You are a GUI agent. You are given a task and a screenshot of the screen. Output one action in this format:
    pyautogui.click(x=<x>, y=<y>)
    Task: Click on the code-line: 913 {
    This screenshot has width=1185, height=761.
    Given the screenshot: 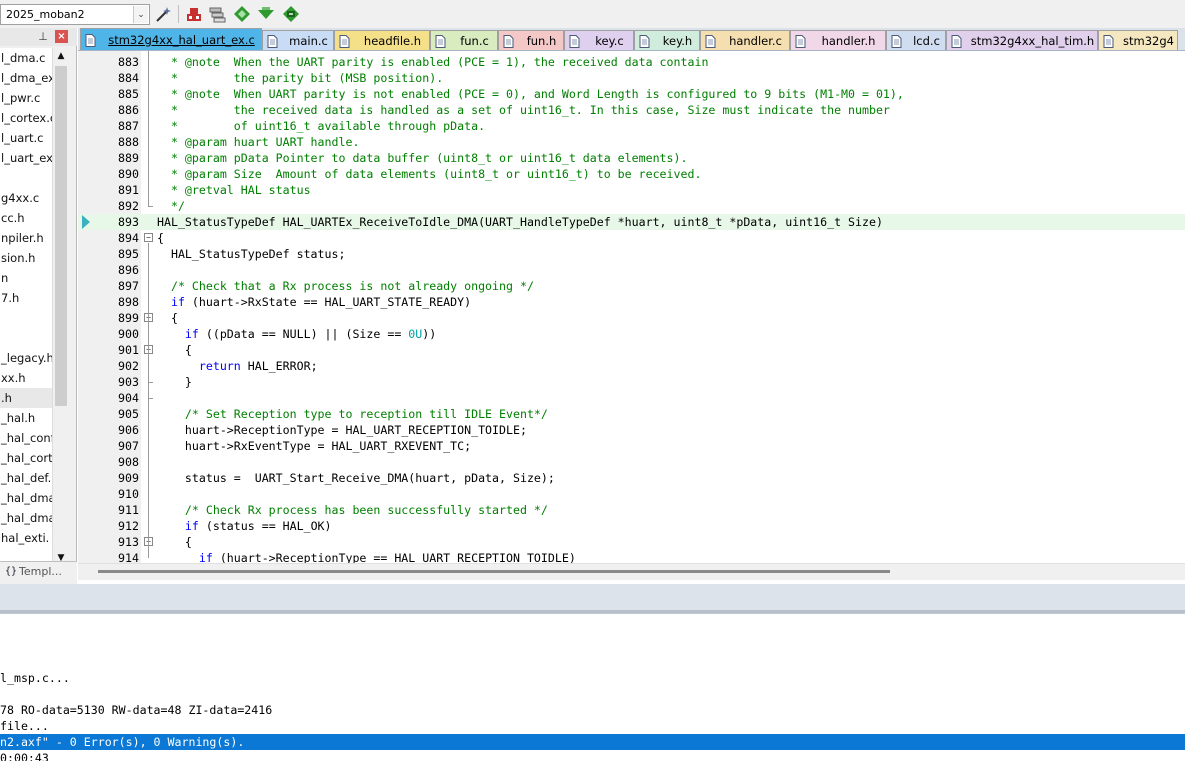 What is the action you would take?
    pyautogui.click(x=631, y=542)
    